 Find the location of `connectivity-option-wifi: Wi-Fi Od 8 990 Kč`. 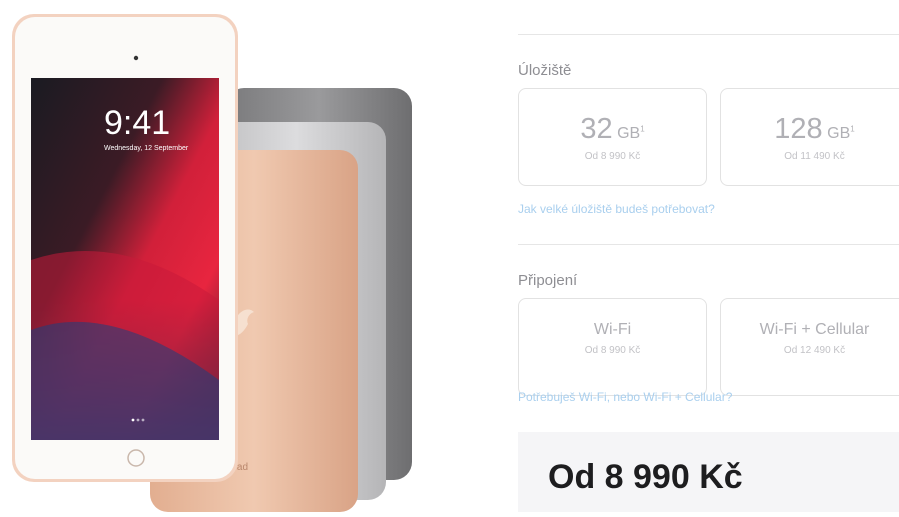

connectivity-option-wifi: Wi-Fi Od 8 990 Kč is located at coordinates (612, 347).